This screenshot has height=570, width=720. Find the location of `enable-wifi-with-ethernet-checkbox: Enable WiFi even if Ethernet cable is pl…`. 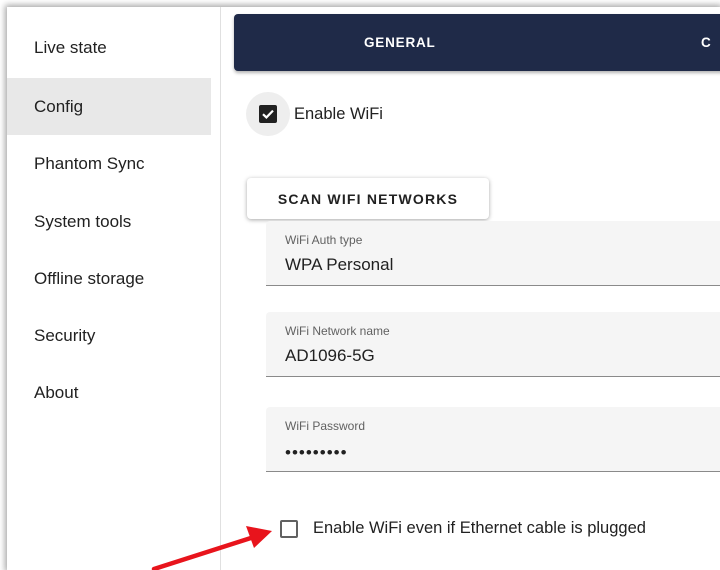

enable-wifi-with-ethernet-checkbox: Enable WiFi even if Ethernet cable is pl… is located at coordinates (463, 528).